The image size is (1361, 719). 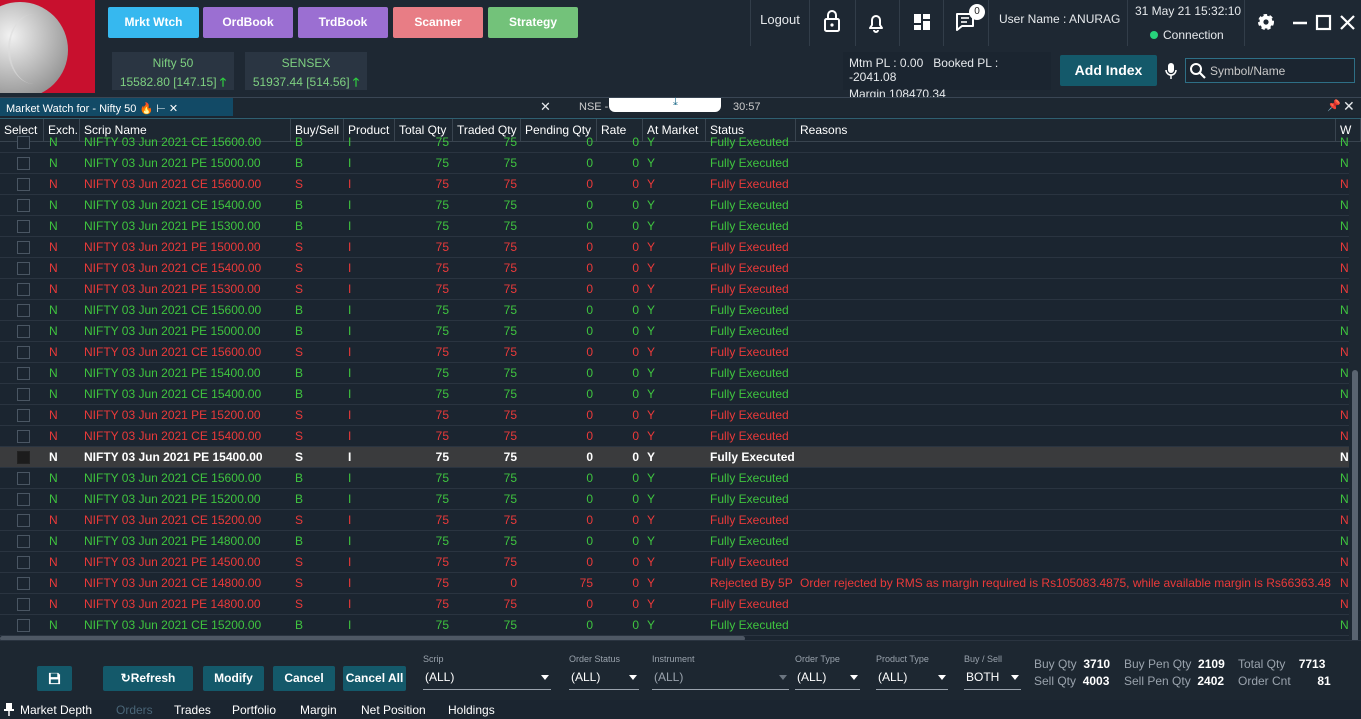 What do you see at coordinates (780, 23) in the screenshot?
I see `logout-button: Logout` at bounding box center [780, 23].